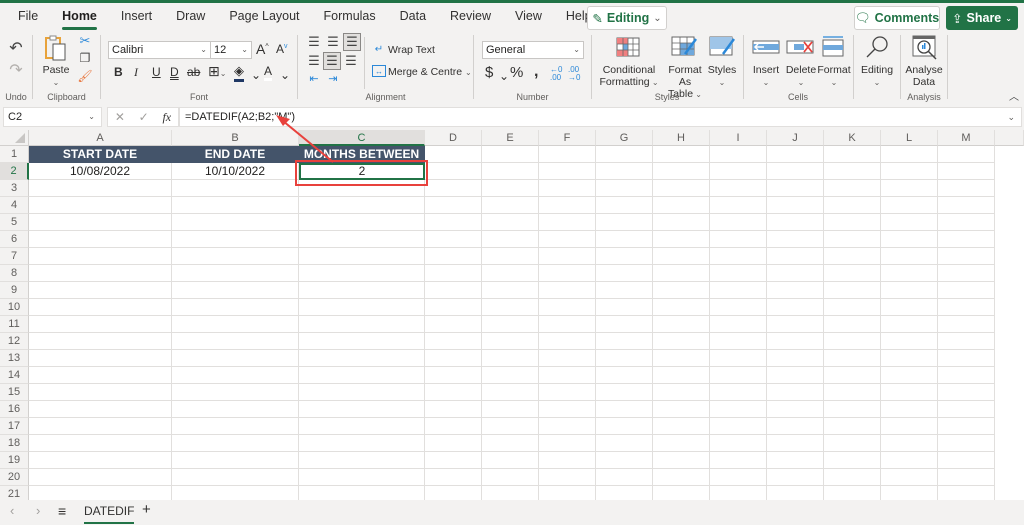  What do you see at coordinates (14, 222) in the screenshot?
I see `row-header-5: 5` at bounding box center [14, 222].